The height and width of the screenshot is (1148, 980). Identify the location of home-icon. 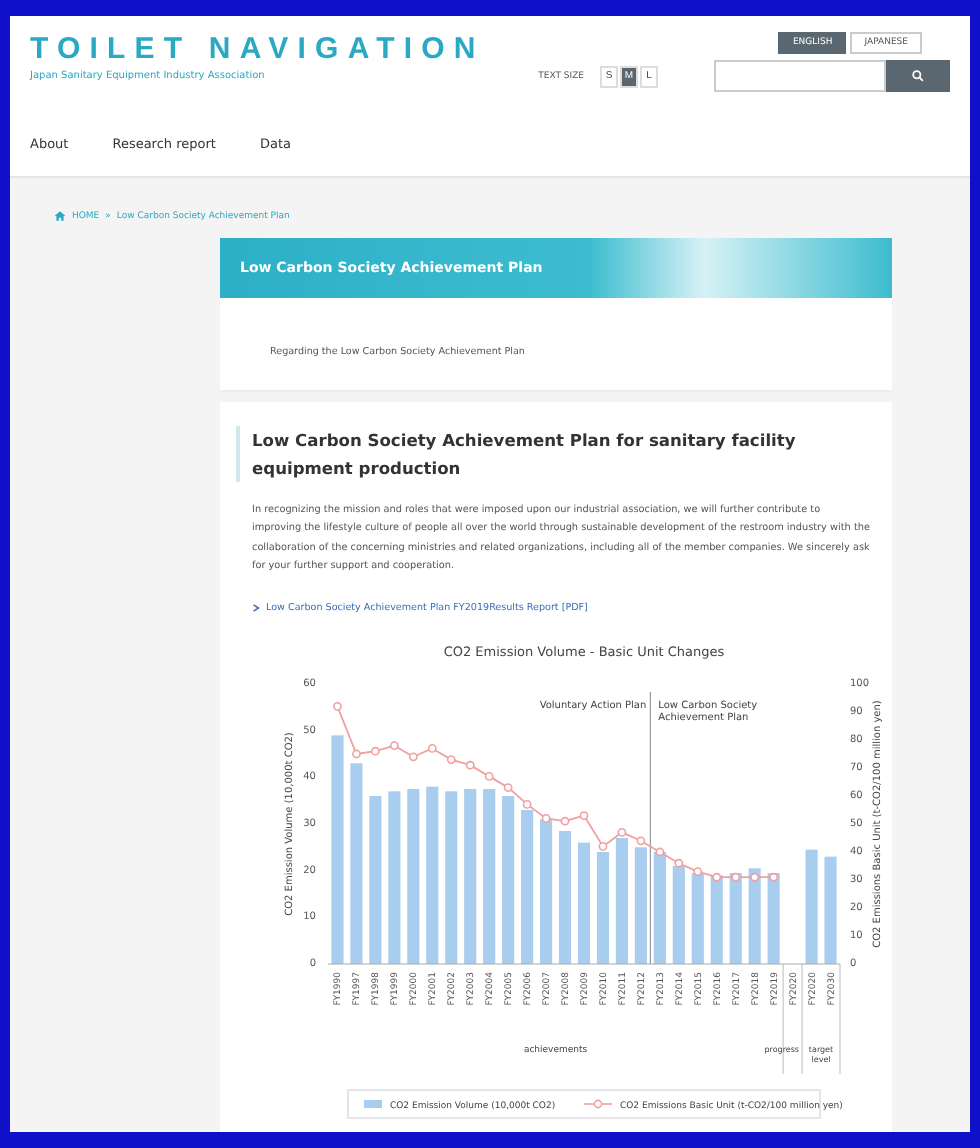
(60, 216).